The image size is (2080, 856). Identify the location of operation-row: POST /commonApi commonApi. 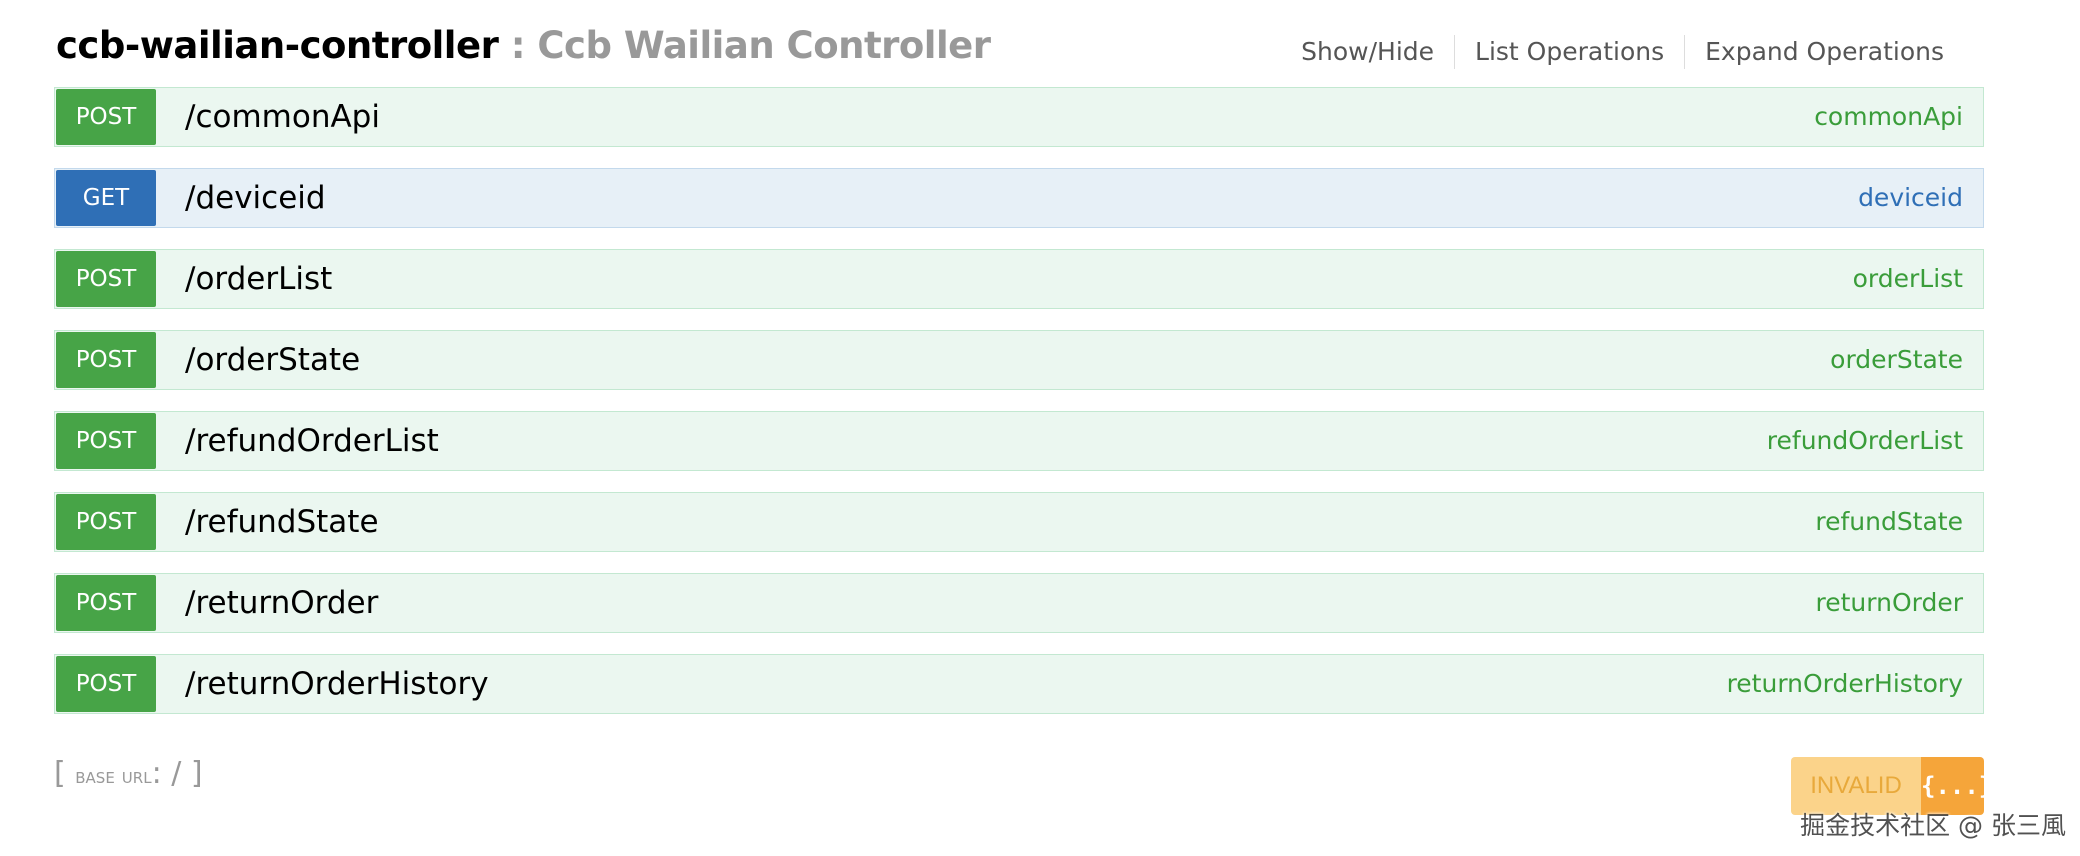
(1019, 117).